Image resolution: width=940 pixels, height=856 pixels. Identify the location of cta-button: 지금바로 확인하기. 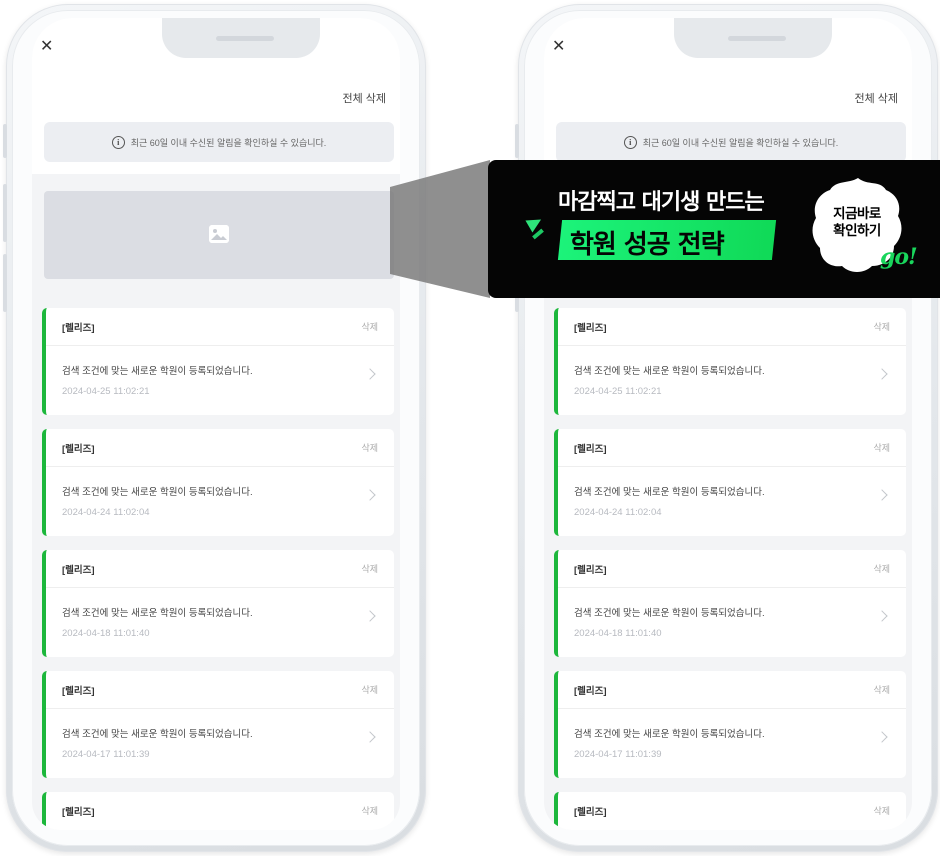
(857, 223).